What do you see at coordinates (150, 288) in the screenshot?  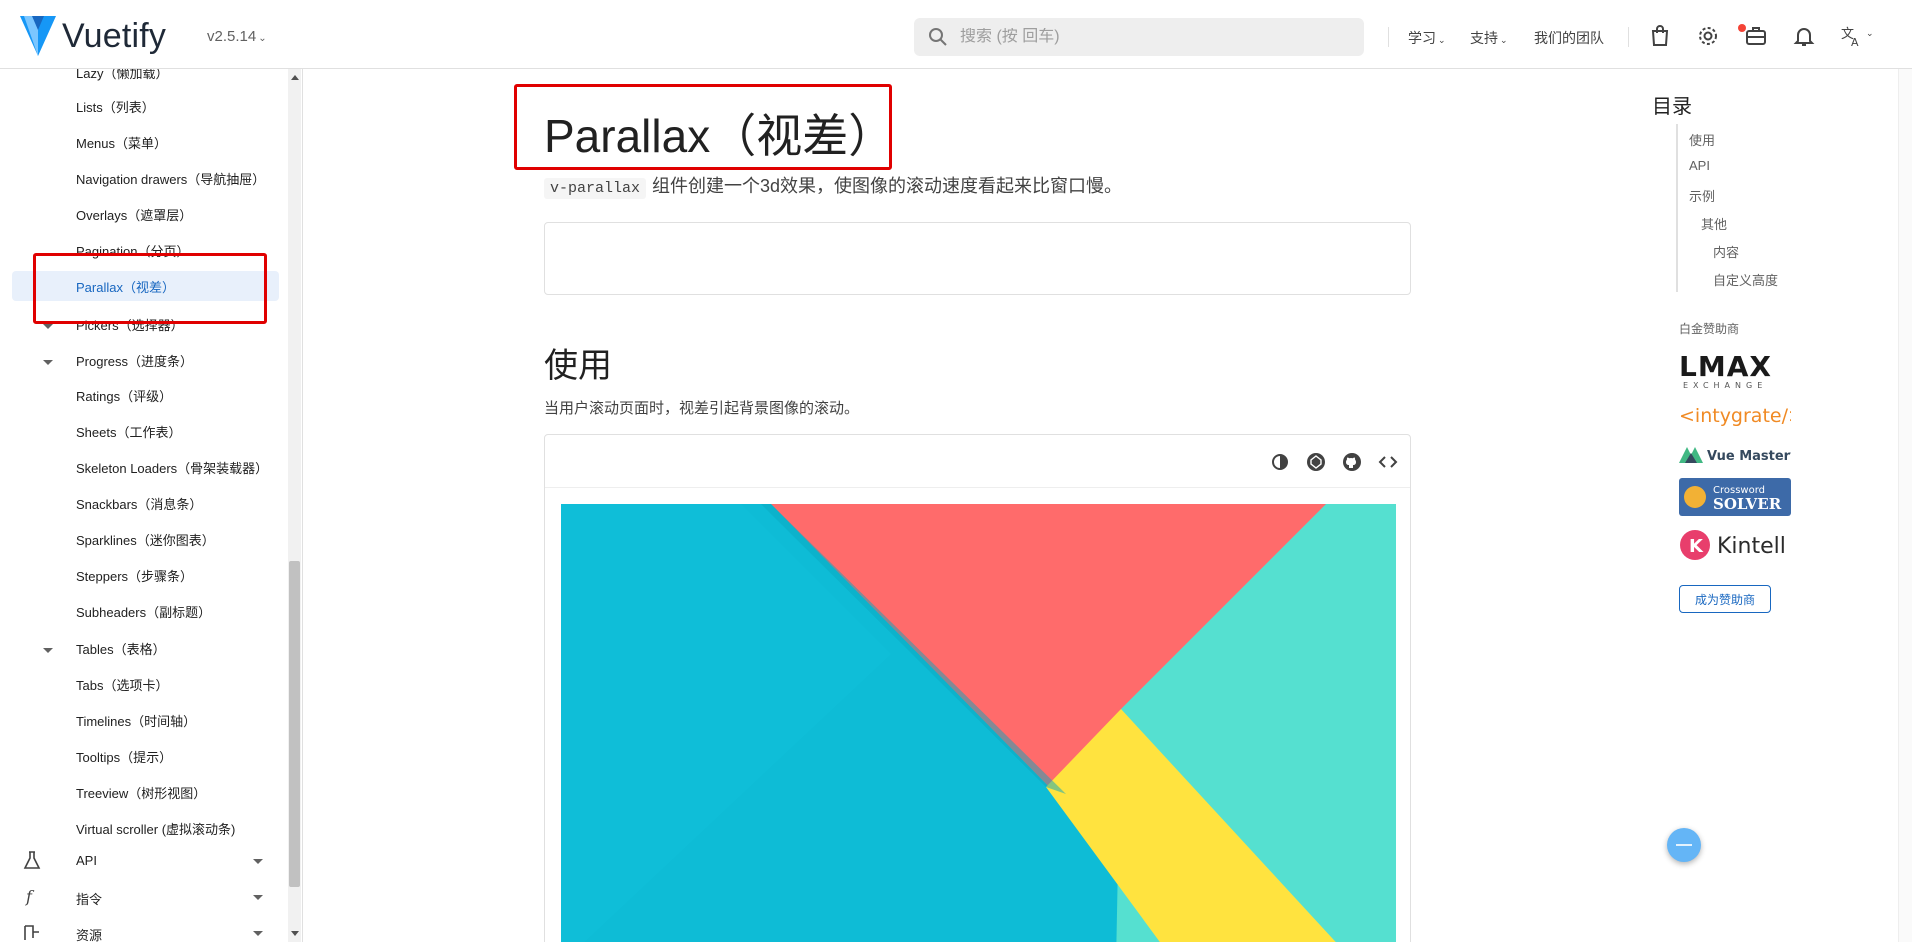 I see `annotation-box-sidebar` at bounding box center [150, 288].